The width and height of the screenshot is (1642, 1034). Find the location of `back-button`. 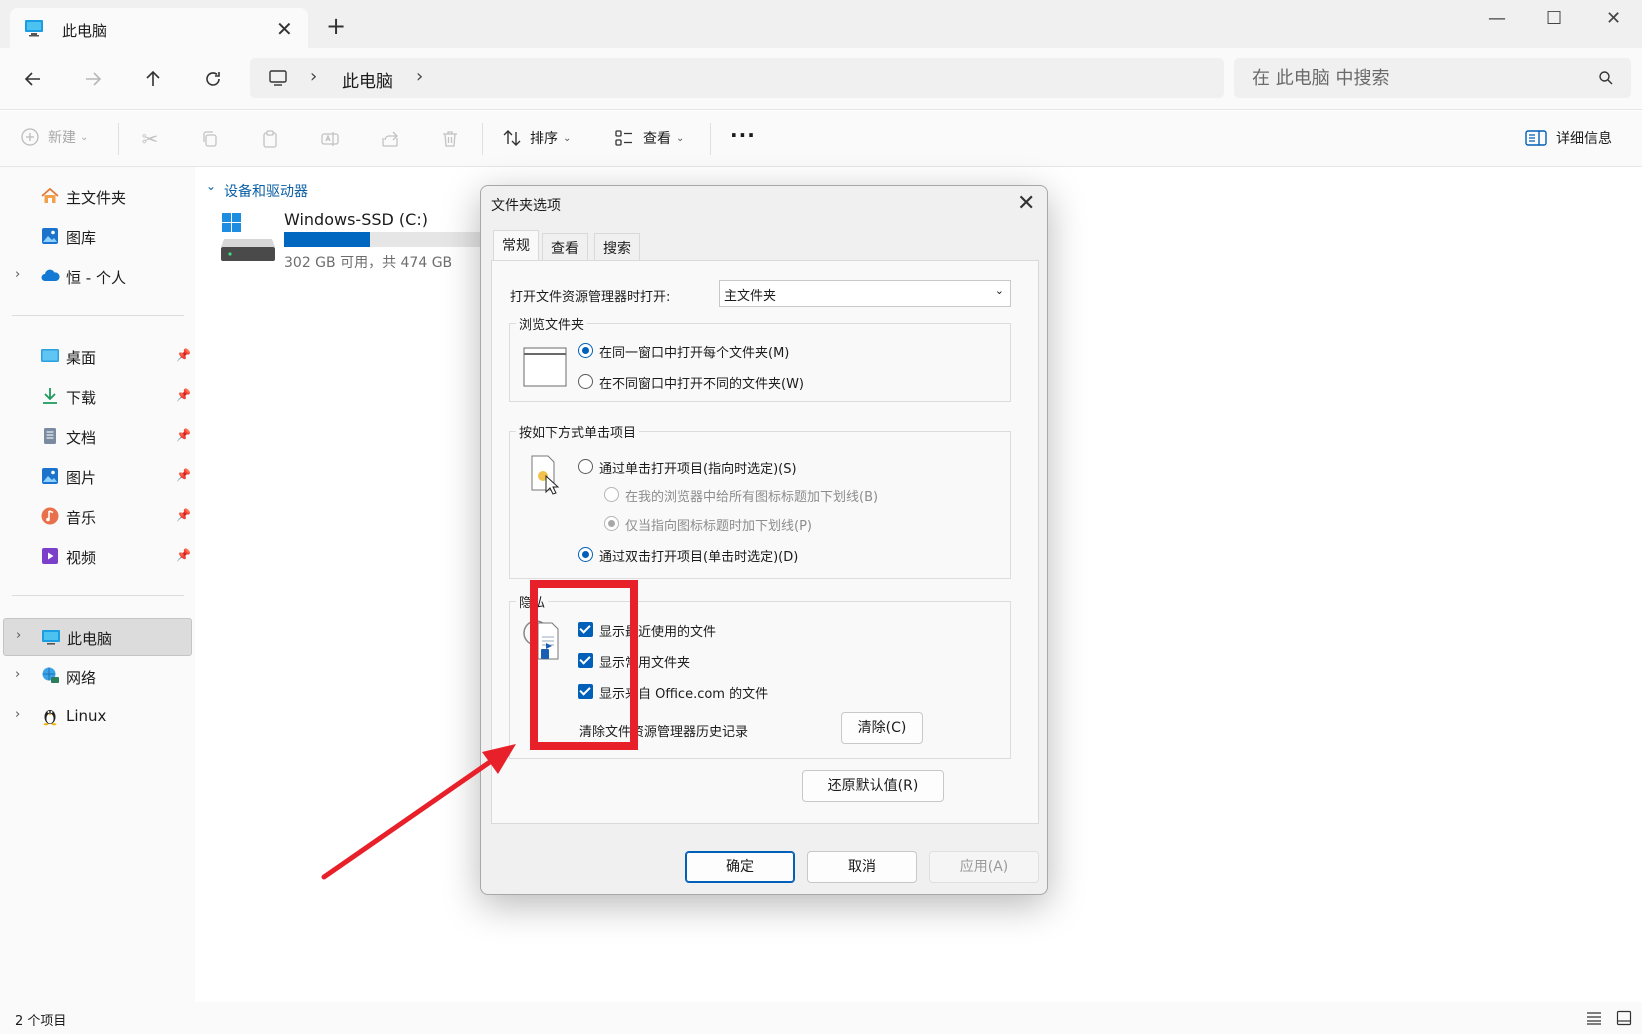

back-button is located at coordinates (33, 79).